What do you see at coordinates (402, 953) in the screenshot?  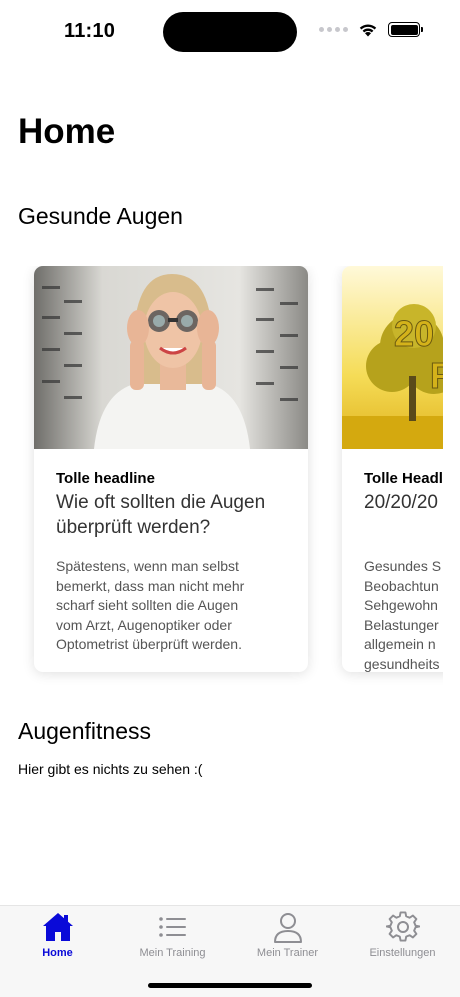 I see `tab-label: Einstellungen` at bounding box center [402, 953].